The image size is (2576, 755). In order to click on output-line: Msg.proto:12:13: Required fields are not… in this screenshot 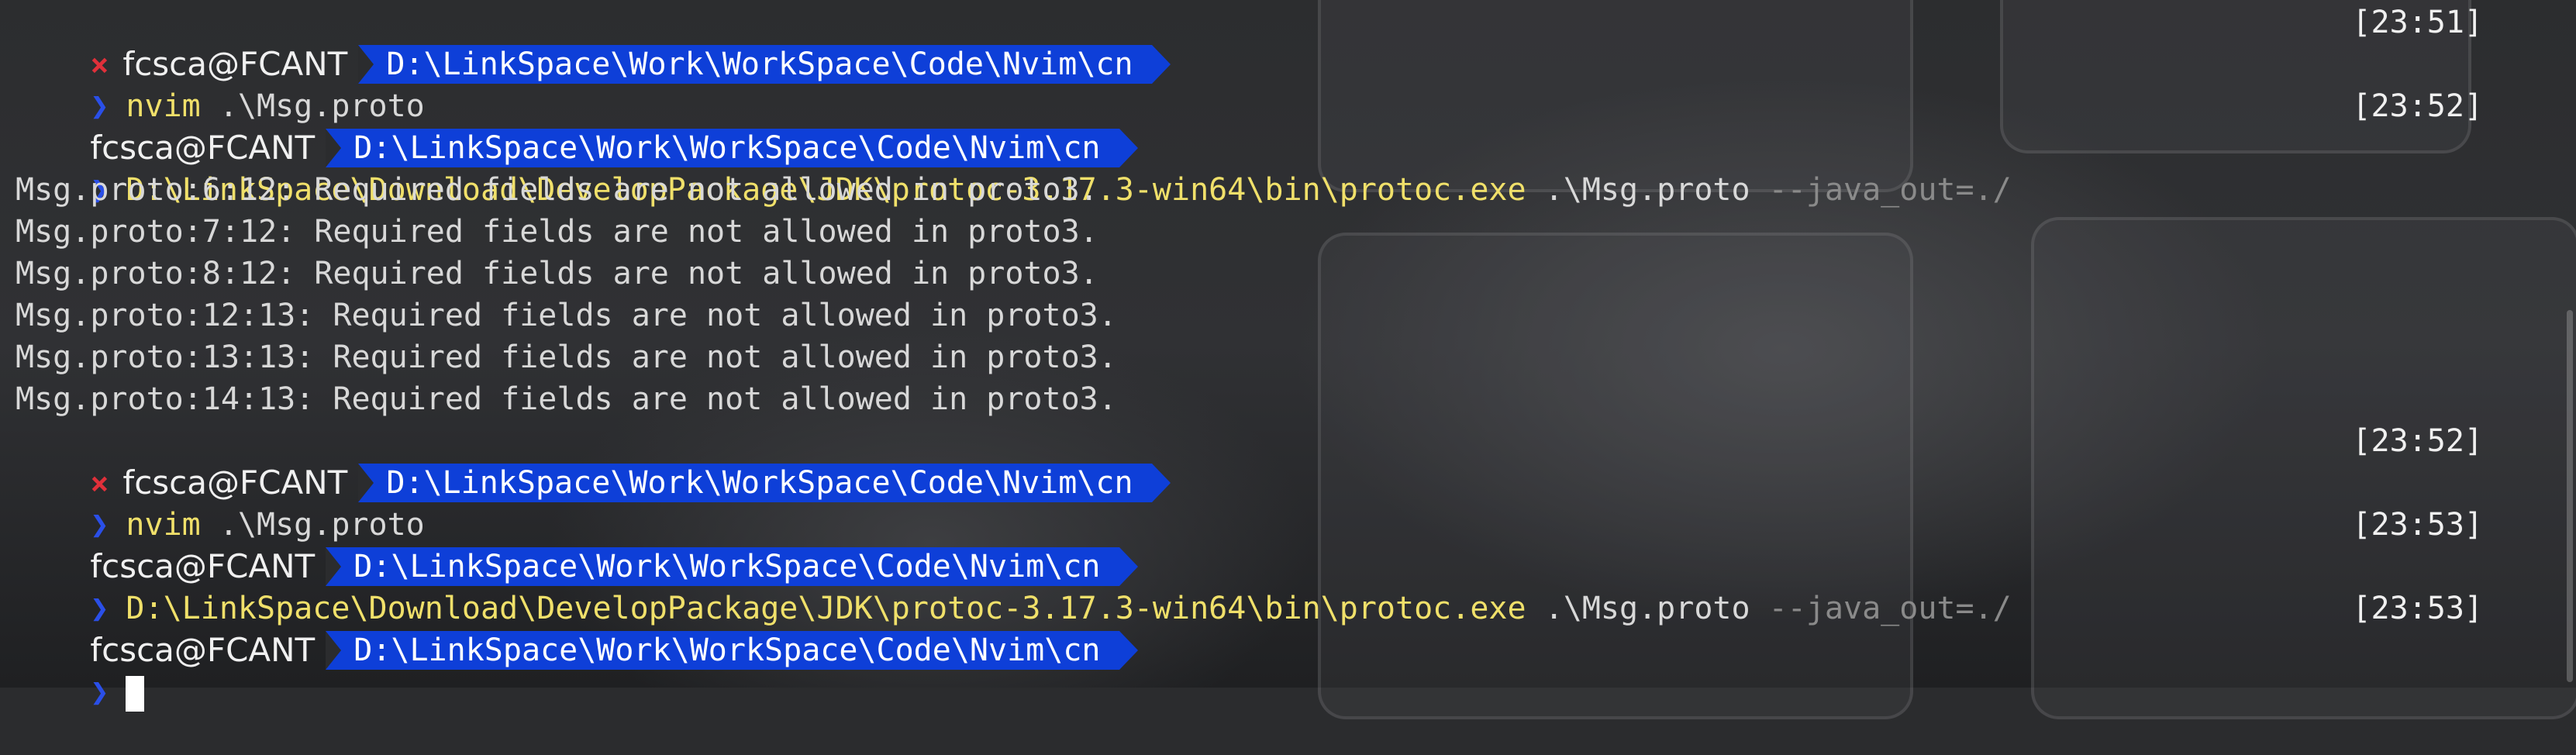, I will do `click(566, 315)`.